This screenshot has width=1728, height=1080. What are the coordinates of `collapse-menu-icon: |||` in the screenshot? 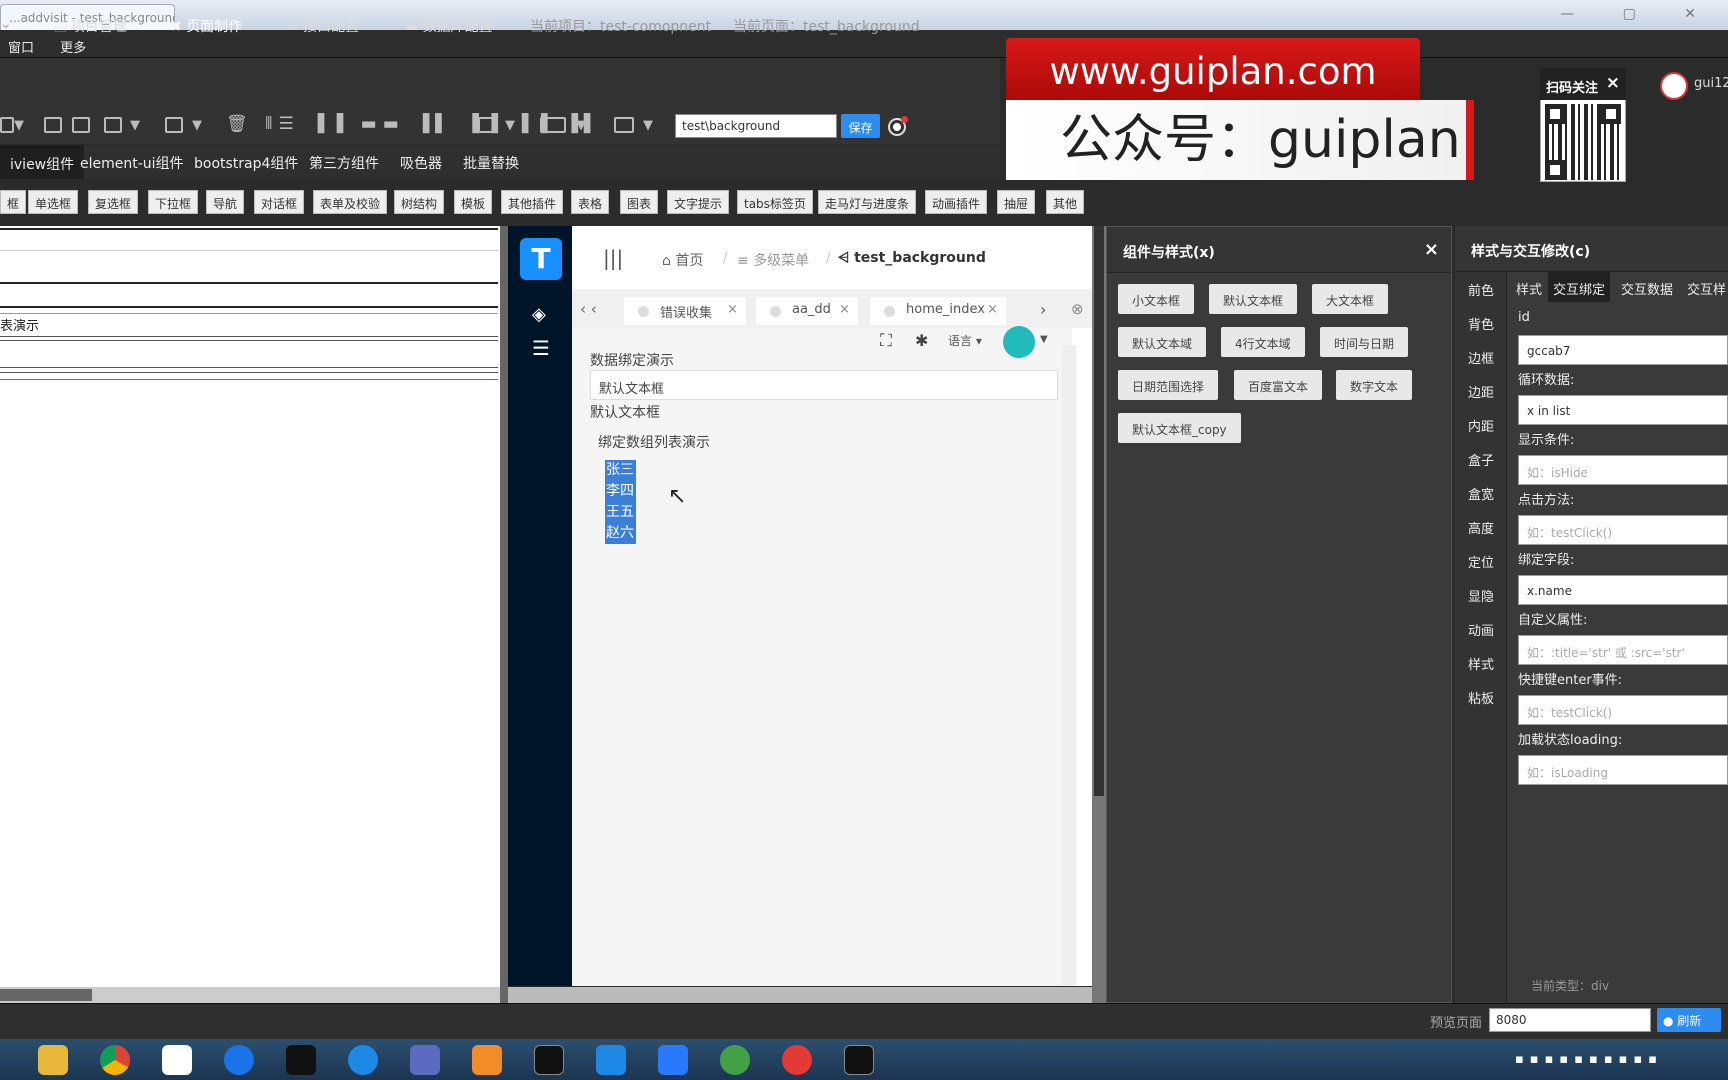 It's located at (613, 258).